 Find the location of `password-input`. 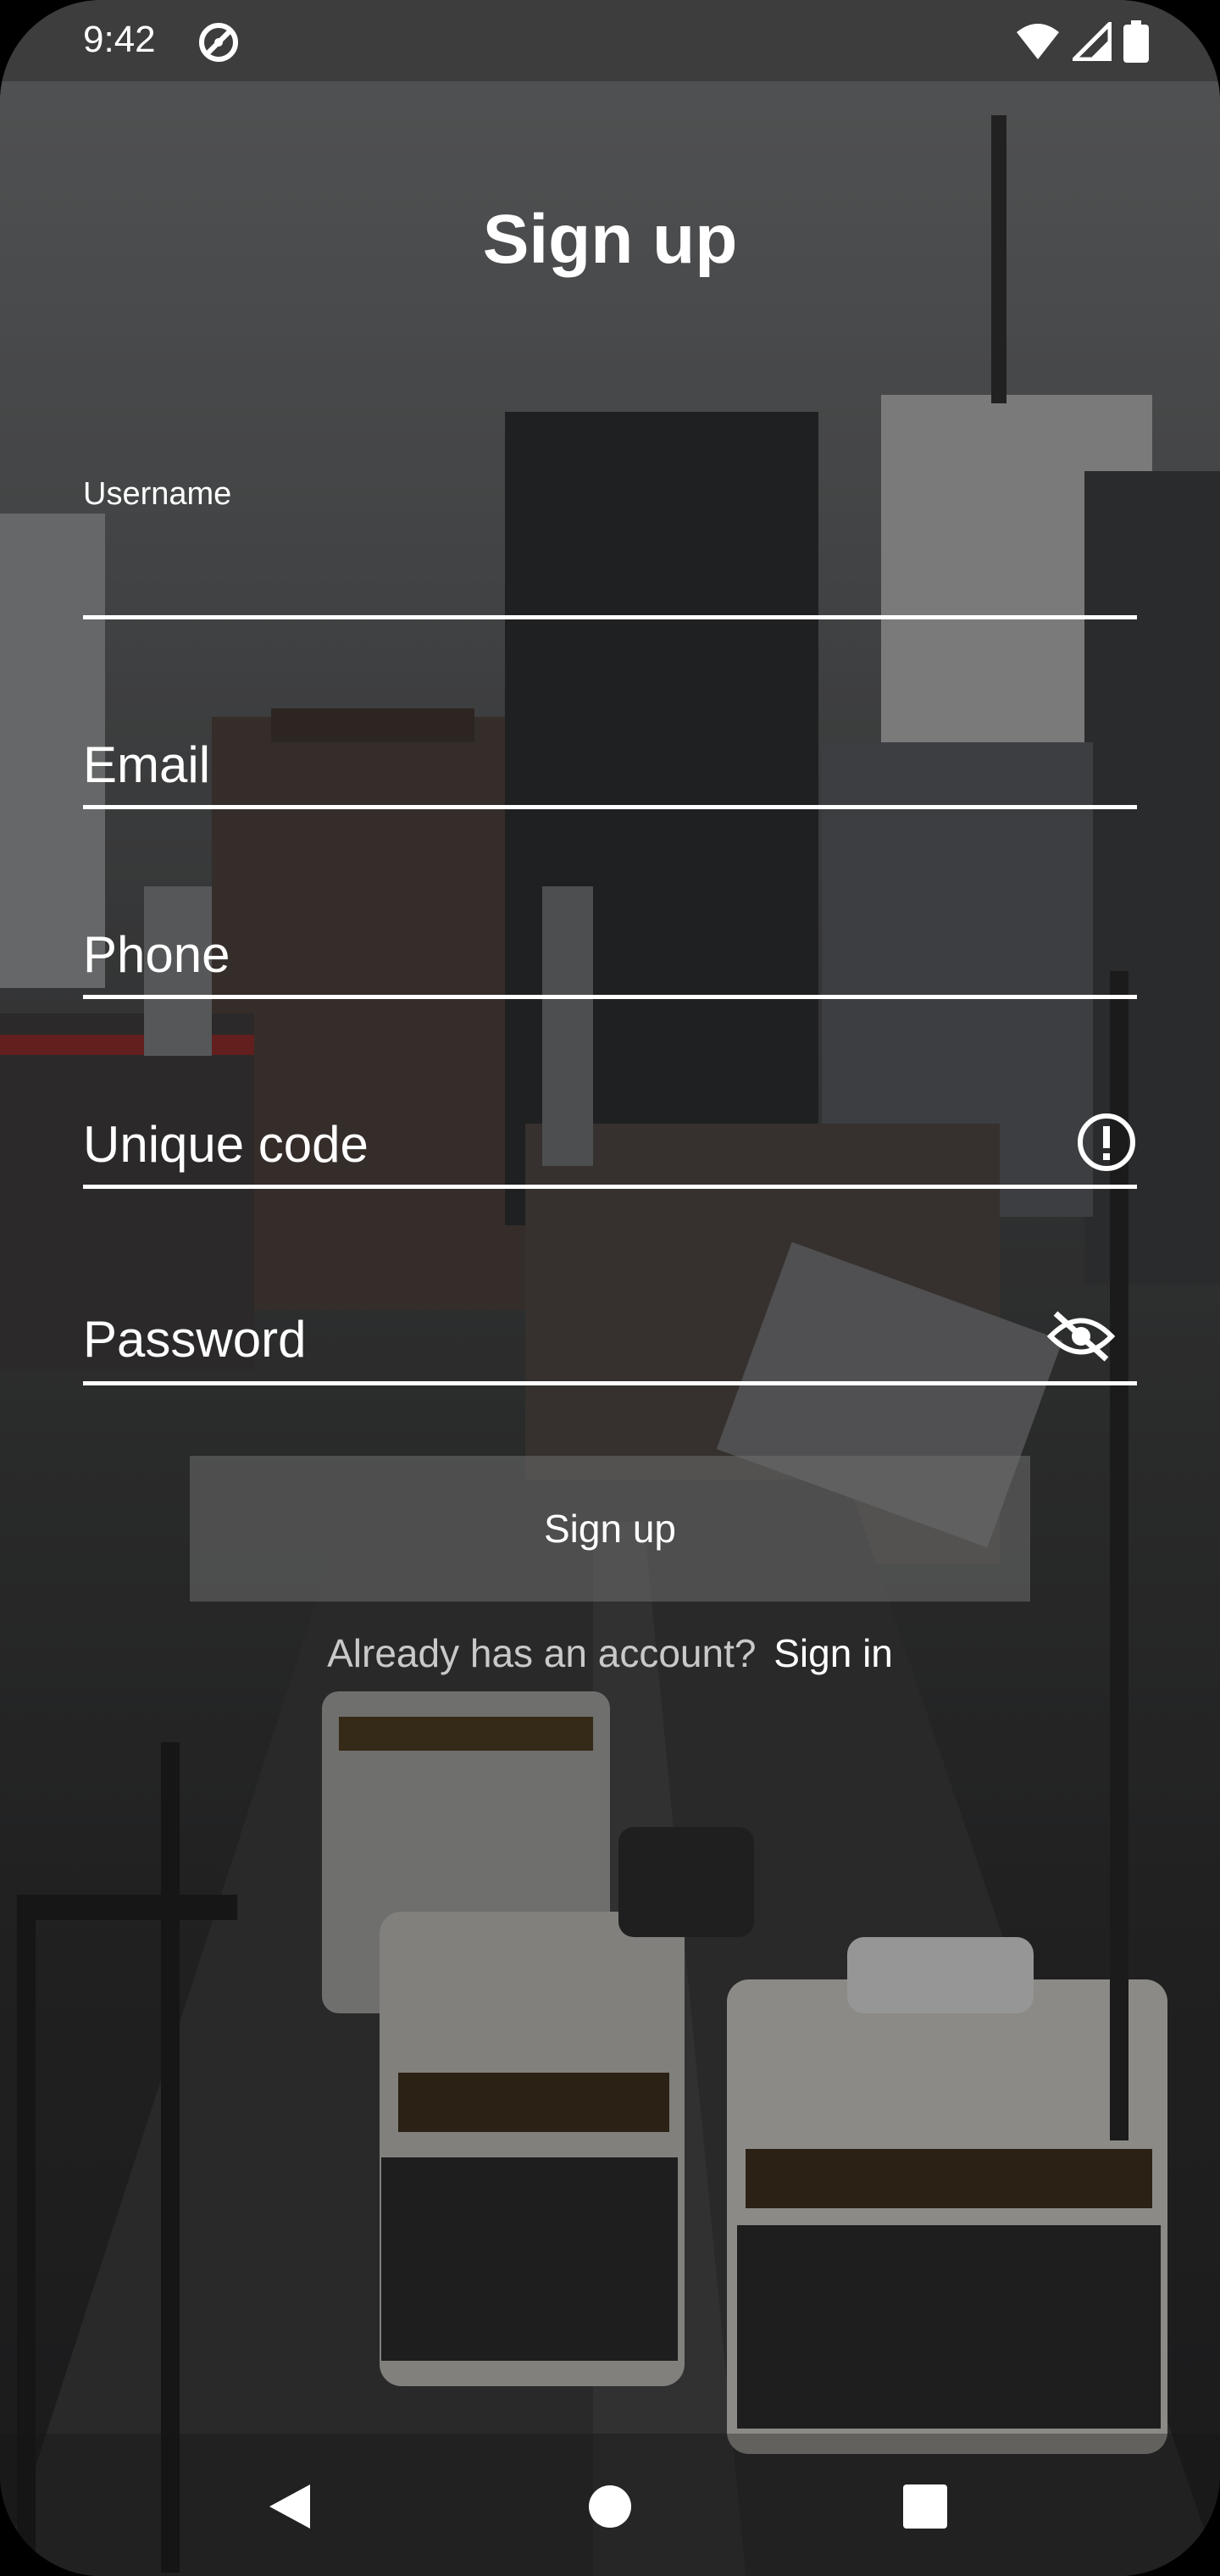

password-input is located at coordinates (549, 1339).